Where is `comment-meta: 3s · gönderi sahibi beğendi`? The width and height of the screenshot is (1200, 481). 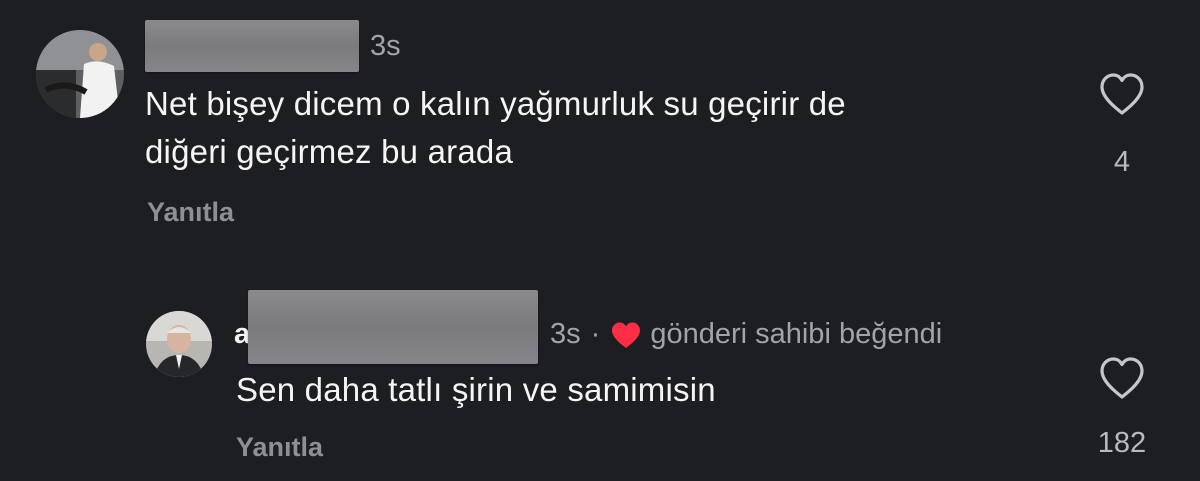
comment-meta: 3s · gönderi sahibi beğendi is located at coordinates (746, 334).